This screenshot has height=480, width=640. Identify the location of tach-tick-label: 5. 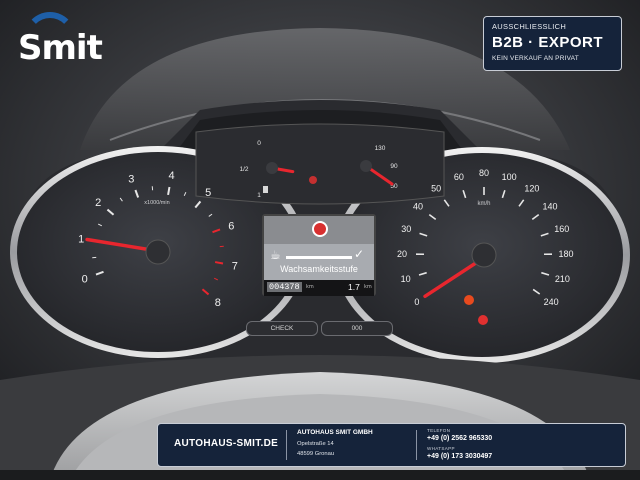
(208, 193).